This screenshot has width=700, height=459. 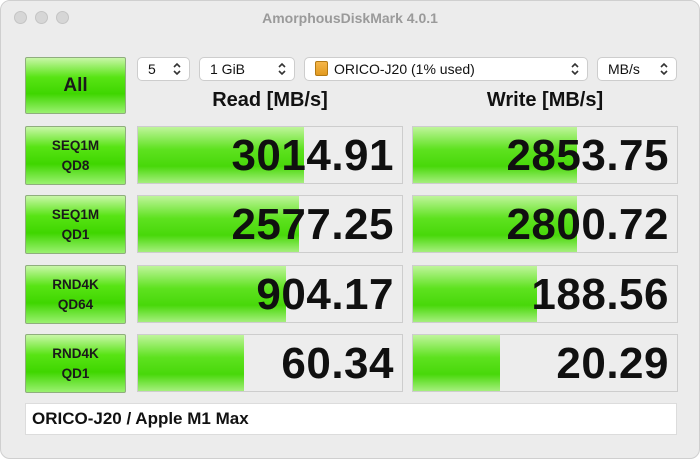 I want to click on run-all-button: All, so click(x=75, y=85).